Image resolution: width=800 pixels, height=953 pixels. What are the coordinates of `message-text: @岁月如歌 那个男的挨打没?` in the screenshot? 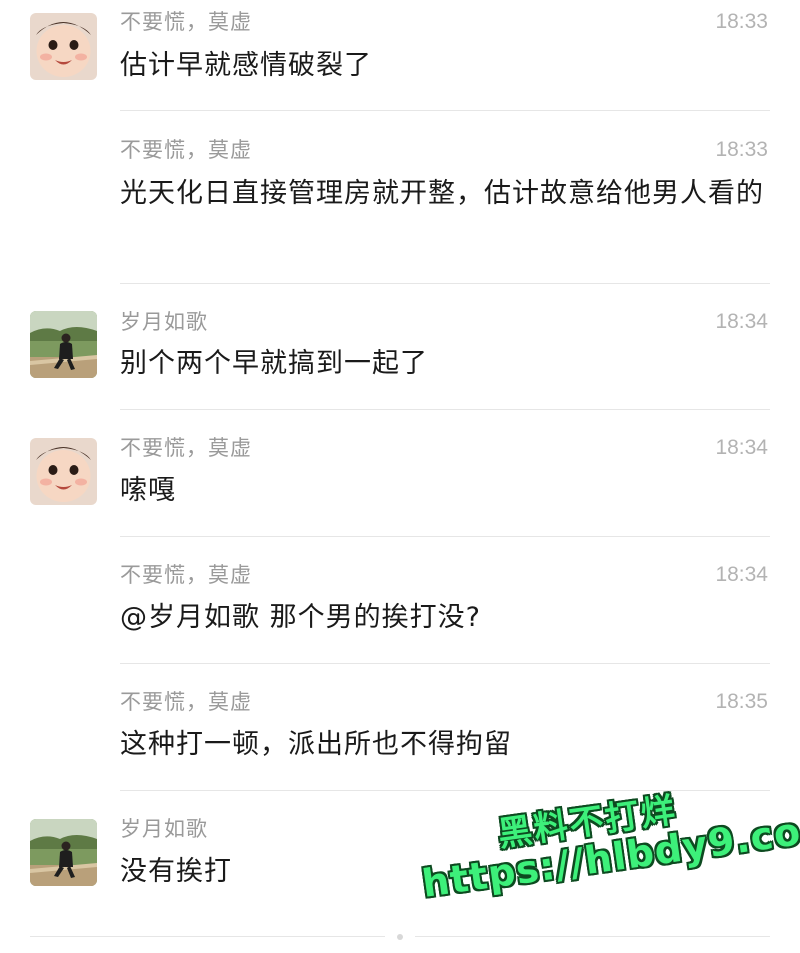 It's located at (300, 617).